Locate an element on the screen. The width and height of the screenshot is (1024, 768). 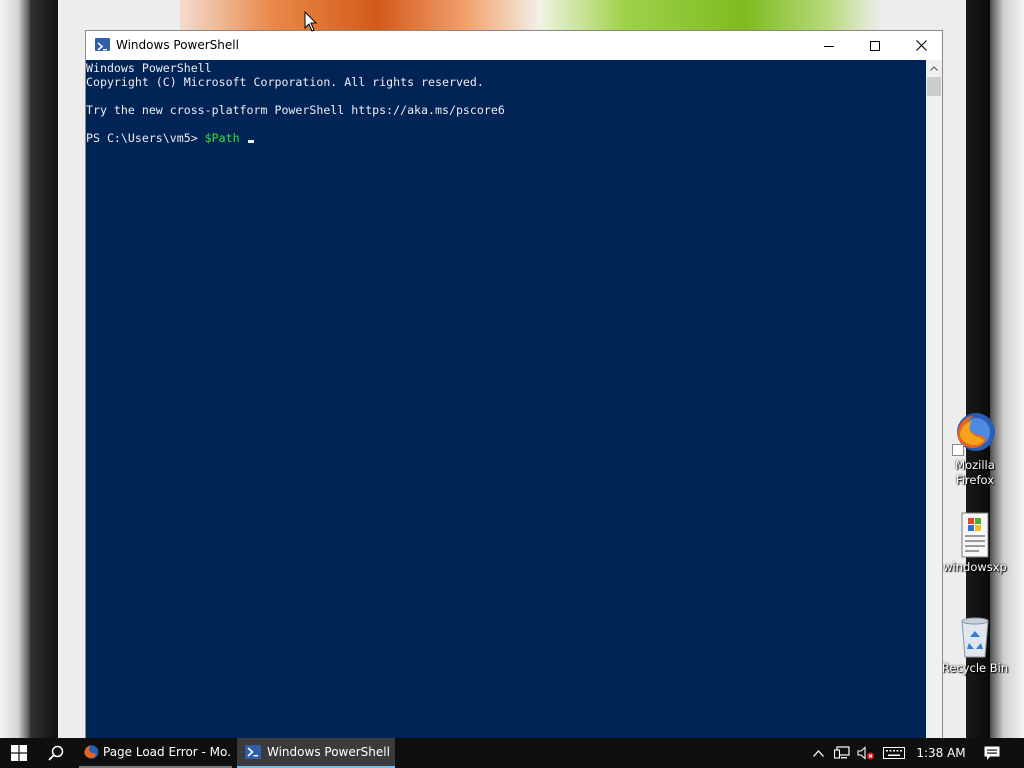
windows-logo-icon is located at coordinates (19, 753).